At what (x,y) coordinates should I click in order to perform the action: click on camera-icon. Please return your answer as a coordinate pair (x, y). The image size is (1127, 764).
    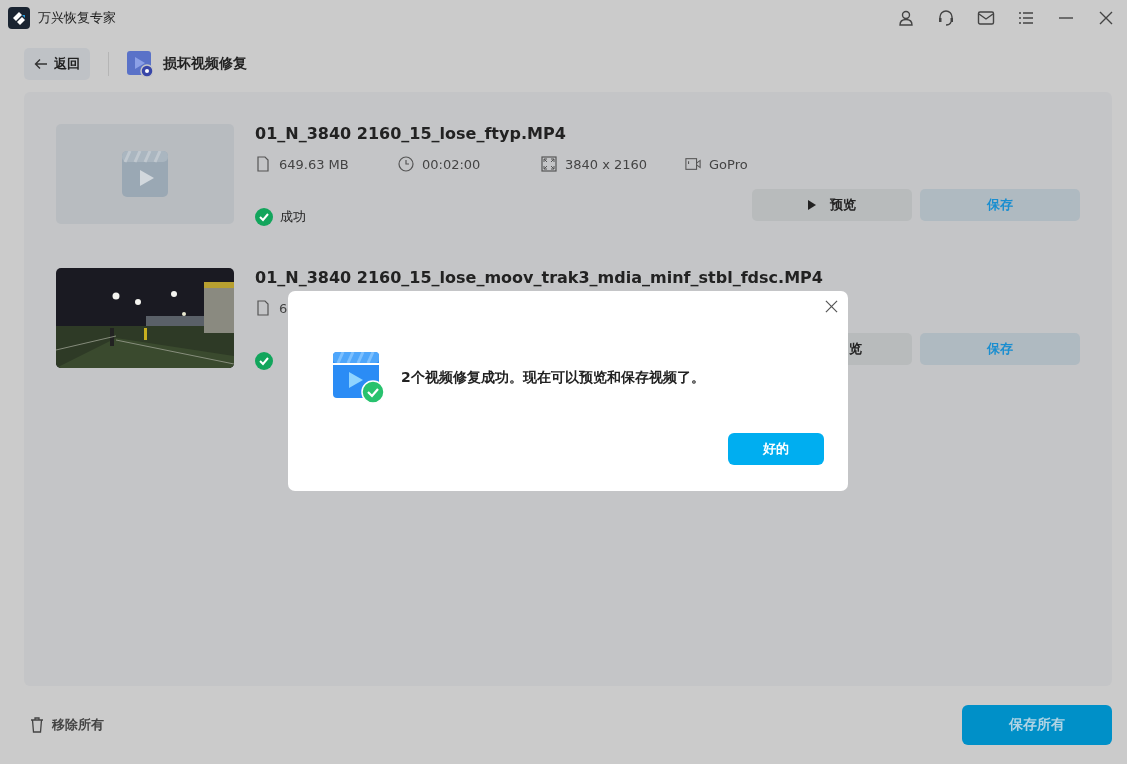
    Looking at the image, I should click on (693, 164).